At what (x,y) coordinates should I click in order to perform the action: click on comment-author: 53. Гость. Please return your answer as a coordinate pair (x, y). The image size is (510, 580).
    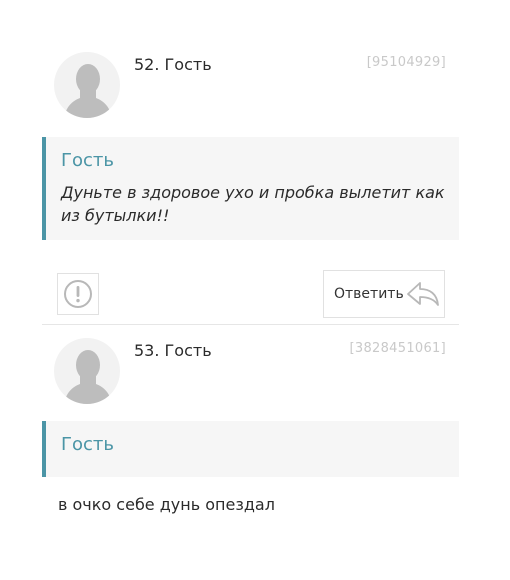
    Looking at the image, I should click on (173, 350).